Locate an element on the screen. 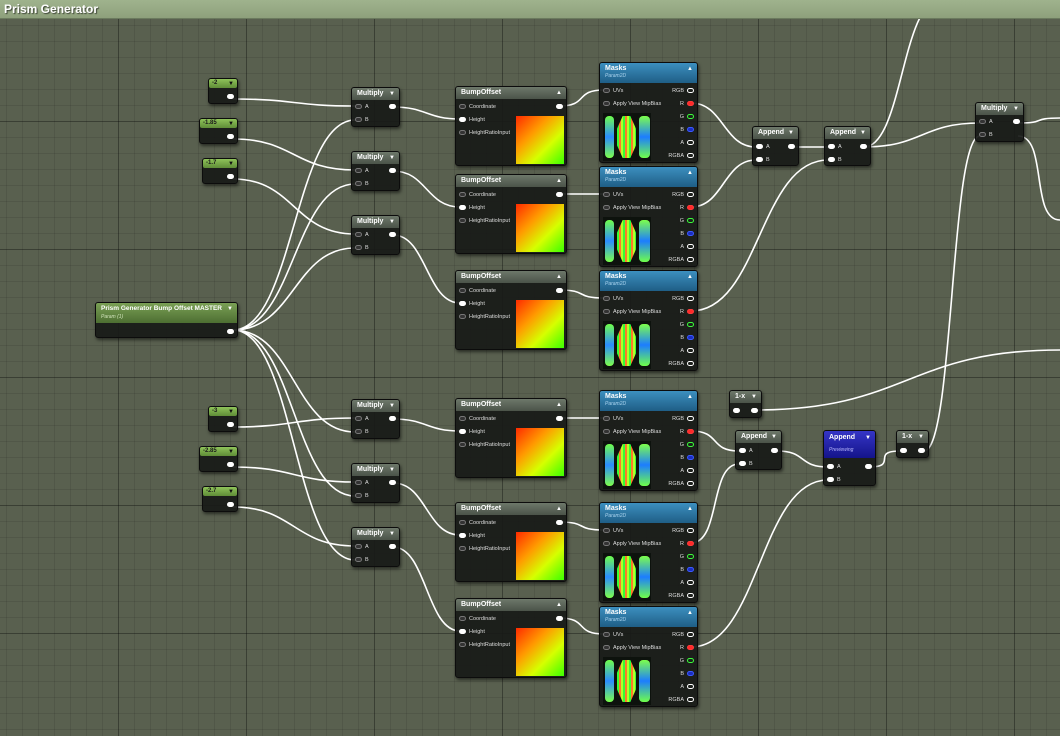 The width and height of the screenshot is (1060, 736). node-pin: Apply View MipBias is located at coordinates (632, 544).